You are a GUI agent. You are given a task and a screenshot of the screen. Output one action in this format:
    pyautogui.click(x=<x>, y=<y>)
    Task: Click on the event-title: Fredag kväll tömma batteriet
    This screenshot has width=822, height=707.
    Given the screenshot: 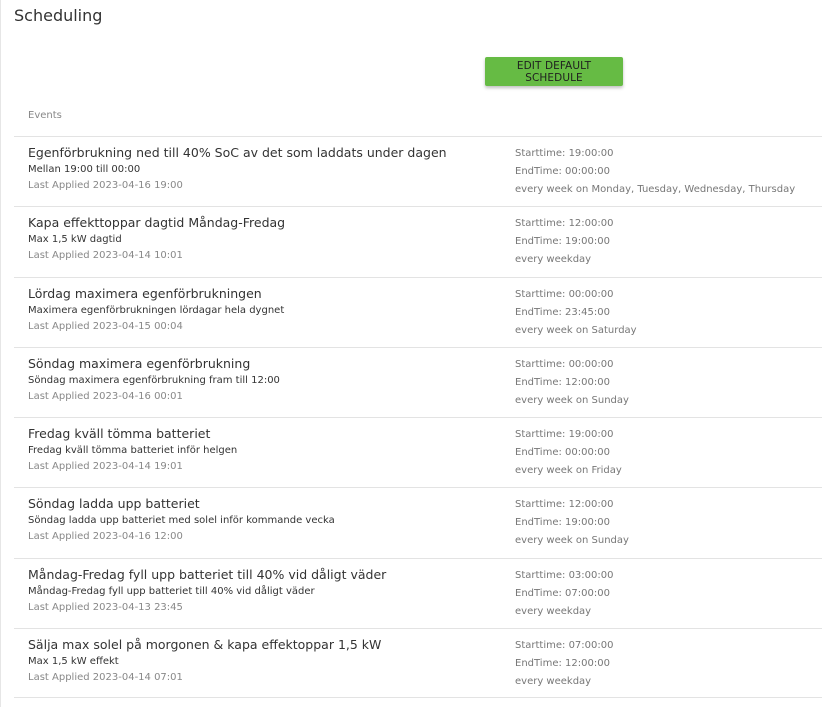 What is the action you would take?
    pyautogui.click(x=119, y=434)
    